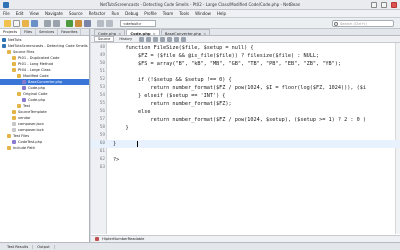 This screenshot has width=400, height=250. What do you see at coordinates (245, 168) in the screenshot?
I see `code-line: 63` at bounding box center [245, 168].